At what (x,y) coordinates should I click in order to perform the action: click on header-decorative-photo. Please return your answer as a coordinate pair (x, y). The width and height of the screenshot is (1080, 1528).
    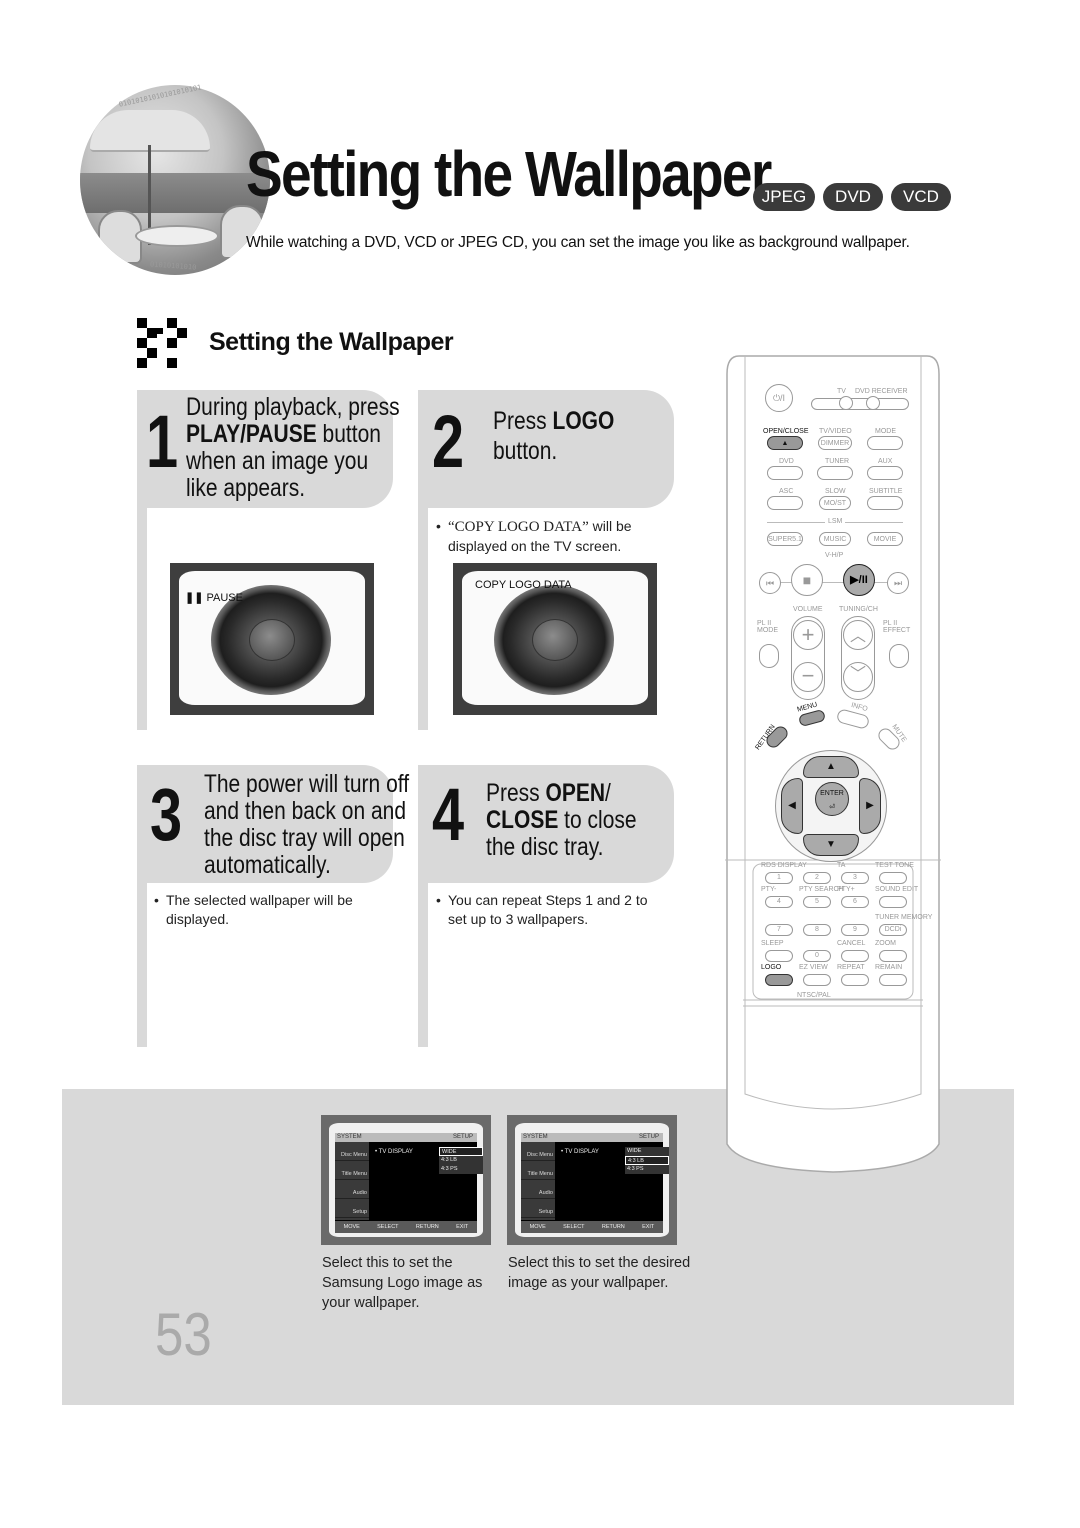
    Looking at the image, I should click on (175, 180).